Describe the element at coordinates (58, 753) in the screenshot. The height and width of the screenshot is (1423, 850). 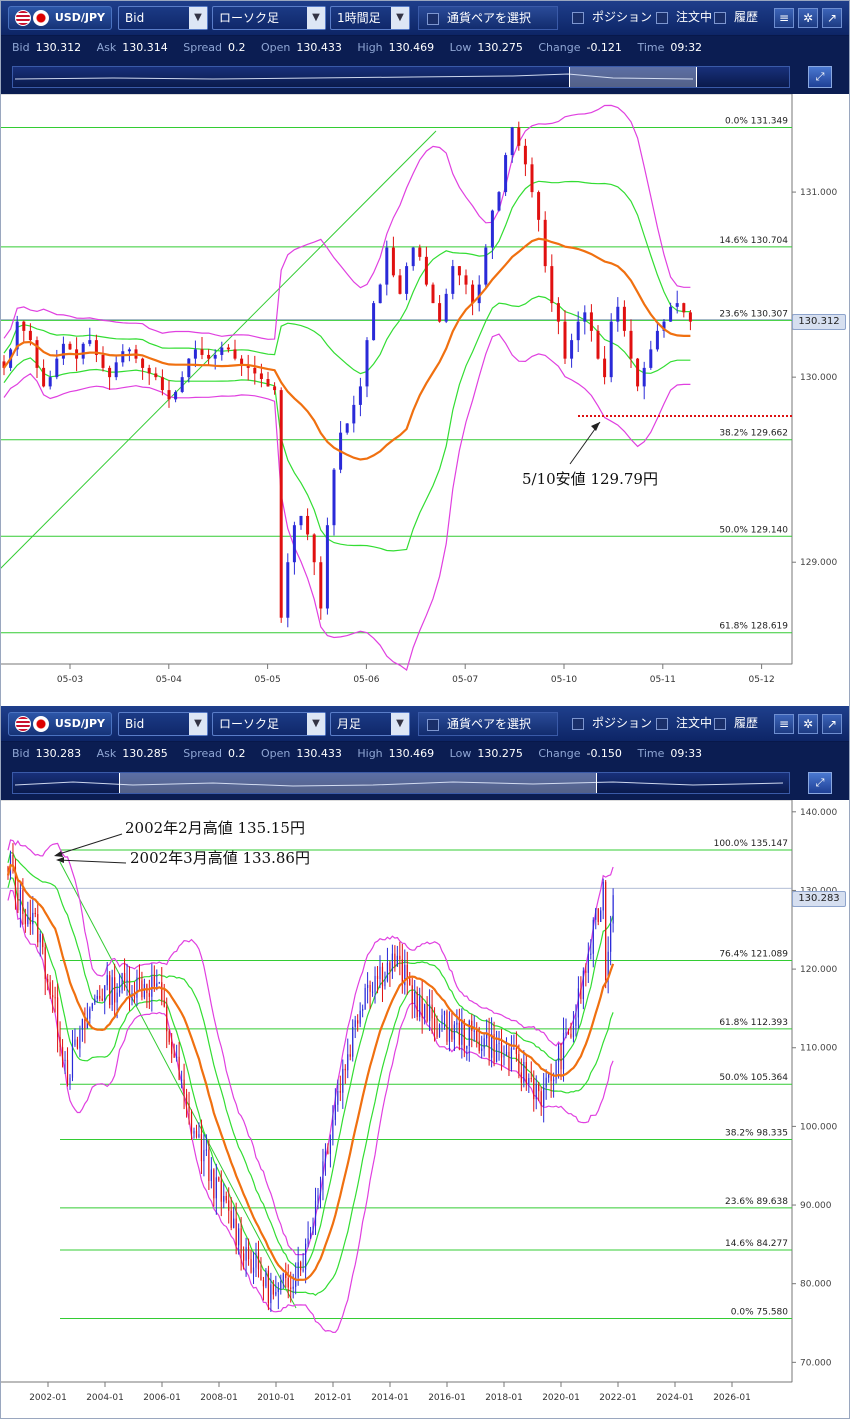
I see `bid-value: 130.283` at that location.